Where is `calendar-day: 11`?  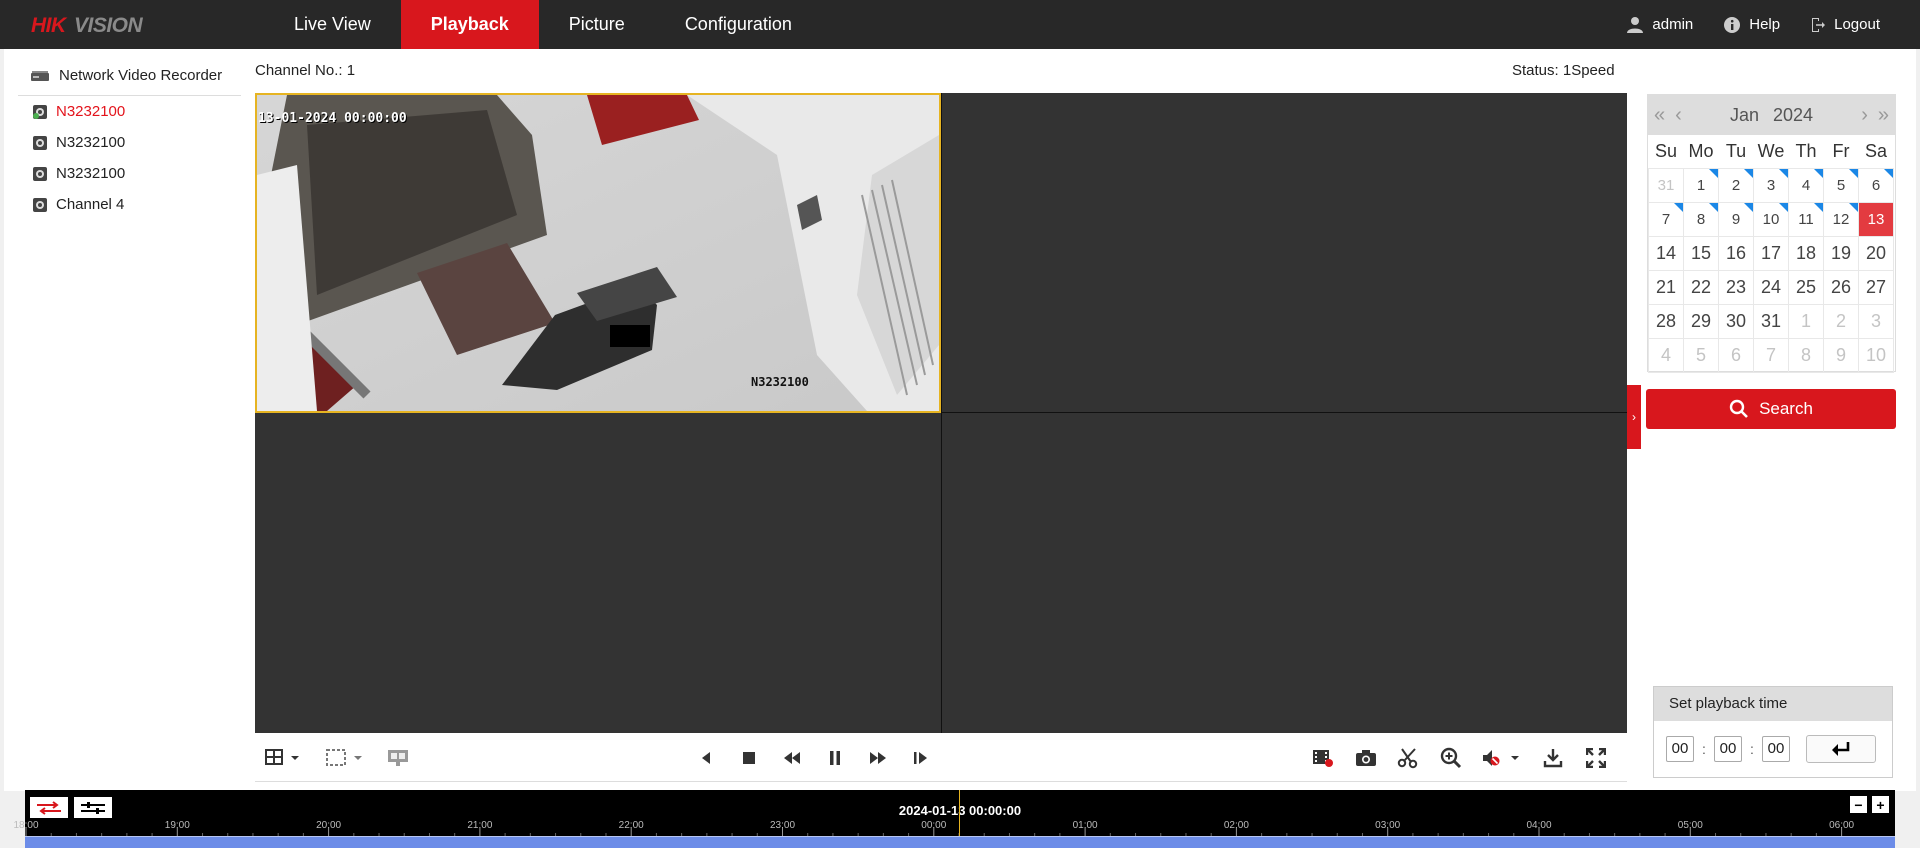 calendar-day: 11 is located at coordinates (1806, 219).